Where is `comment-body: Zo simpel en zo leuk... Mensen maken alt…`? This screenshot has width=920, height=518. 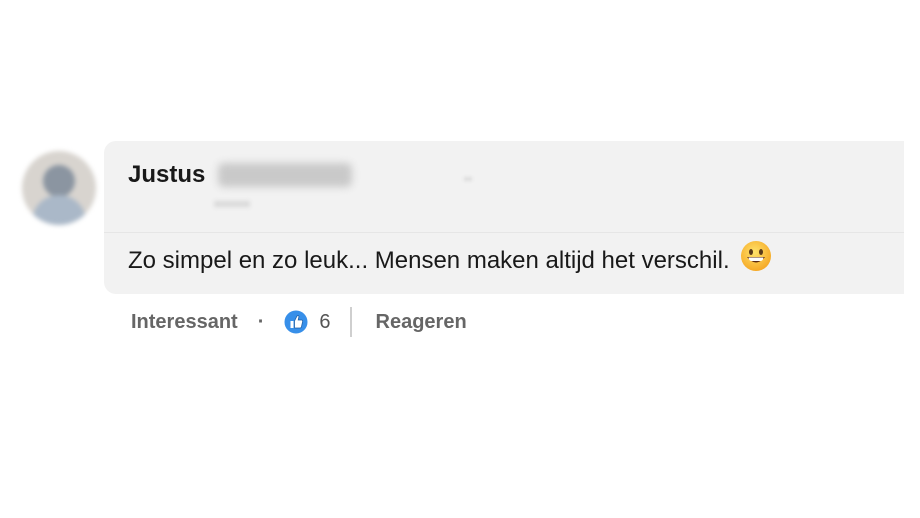
comment-body: Zo simpel en zo leuk... Mensen maken alt… is located at coordinates (450, 259).